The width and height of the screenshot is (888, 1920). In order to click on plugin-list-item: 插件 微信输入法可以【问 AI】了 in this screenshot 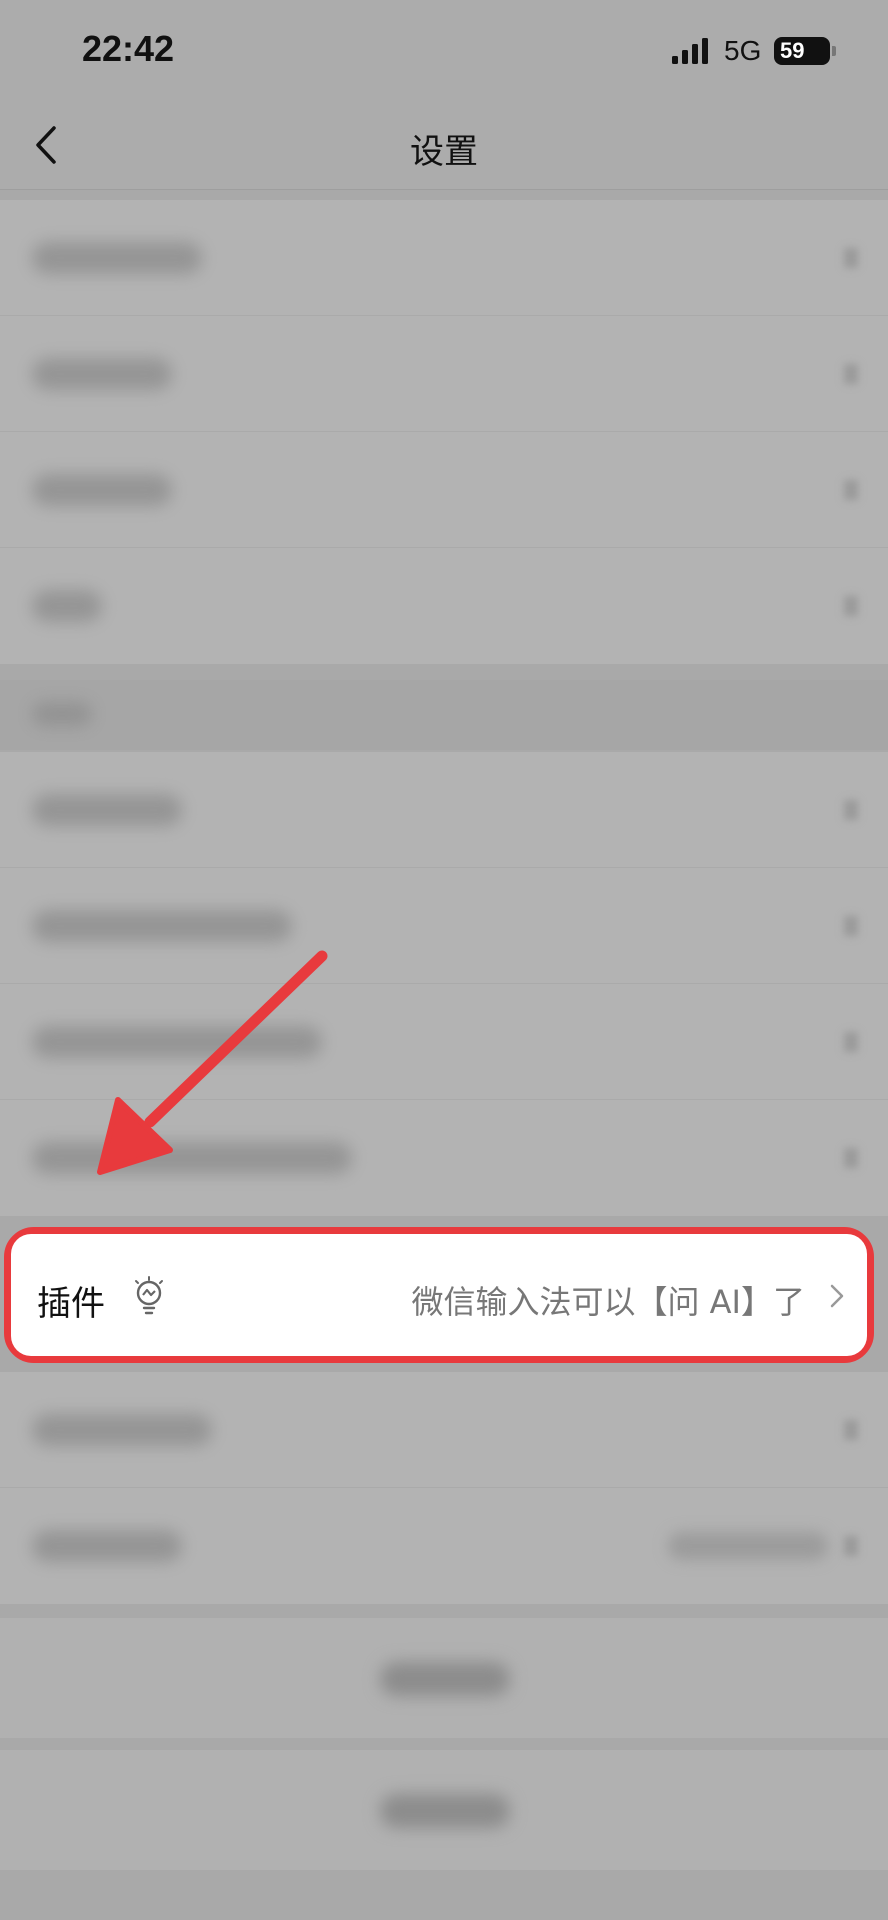, I will do `click(439, 1295)`.